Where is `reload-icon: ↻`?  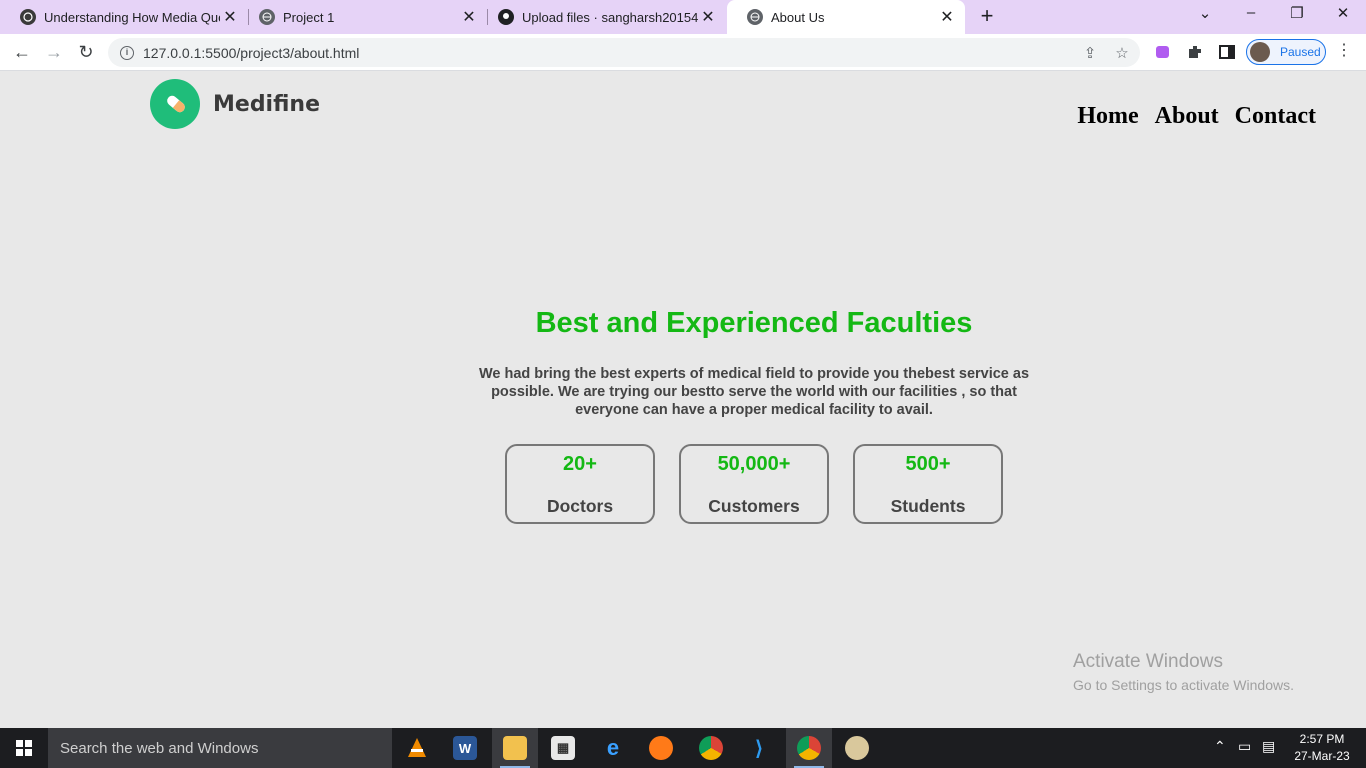
reload-icon: ↻ is located at coordinates (86, 52).